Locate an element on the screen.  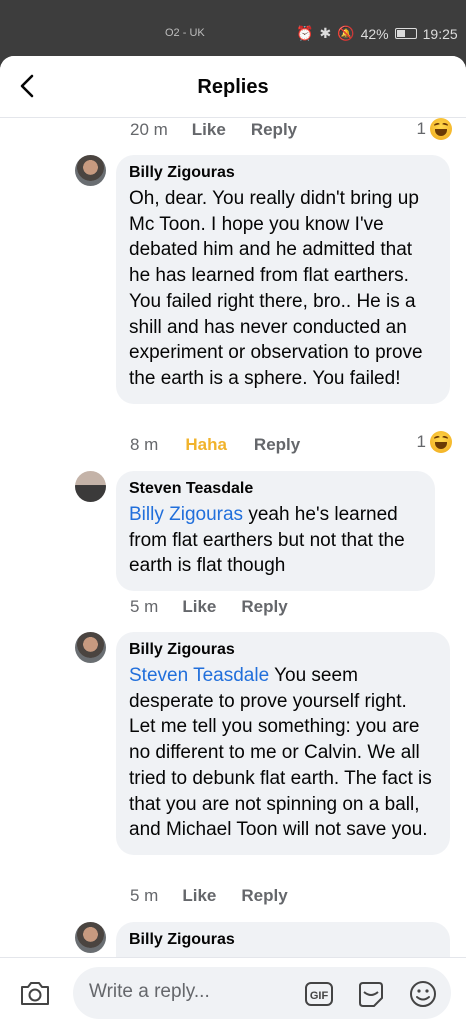
battery-percent: 42% is located at coordinates (374, 33).